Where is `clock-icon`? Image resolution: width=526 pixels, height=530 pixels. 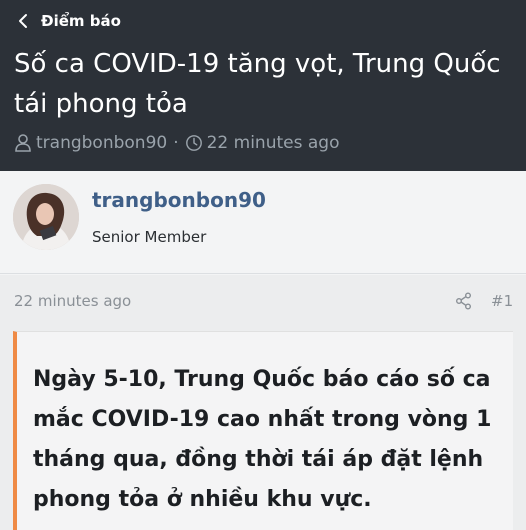
clock-icon is located at coordinates (193, 143).